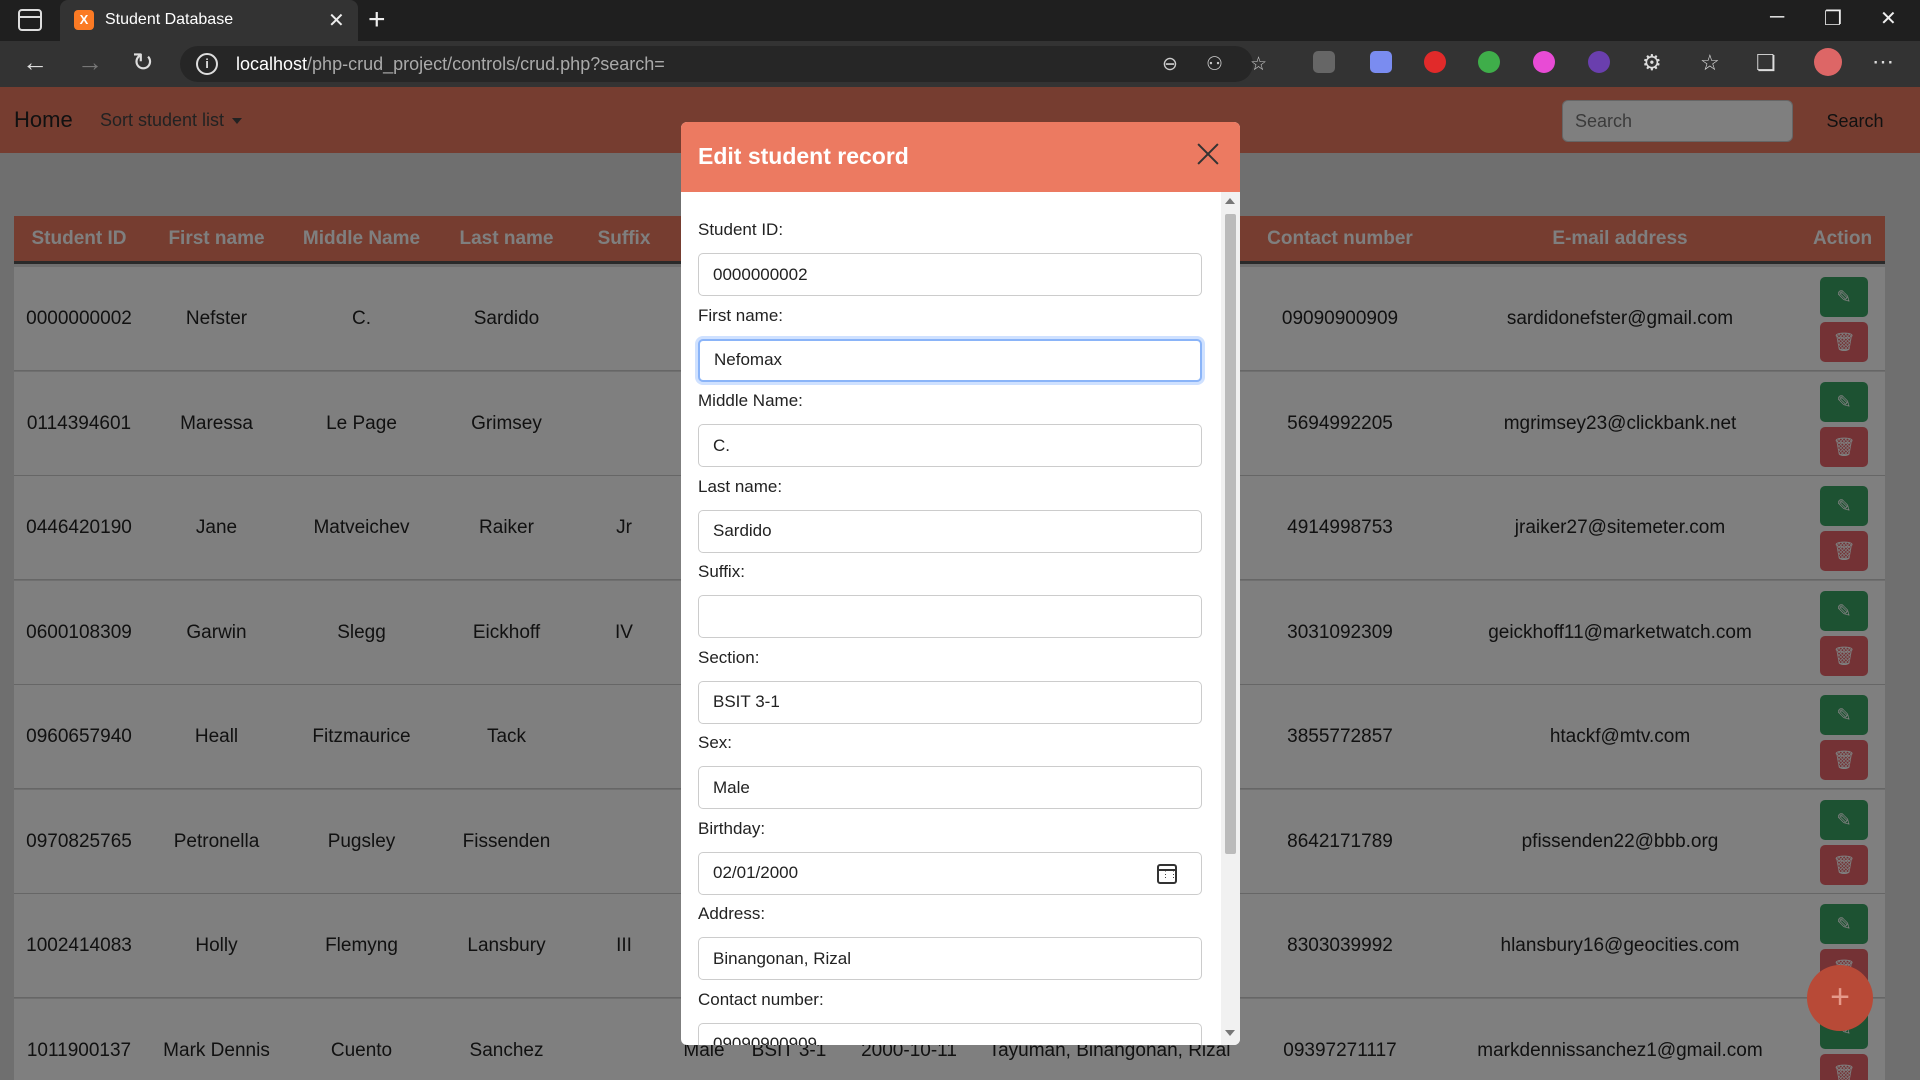  Describe the element at coordinates (950, 531) in the screenshot. I see `last-name-field` at that location.